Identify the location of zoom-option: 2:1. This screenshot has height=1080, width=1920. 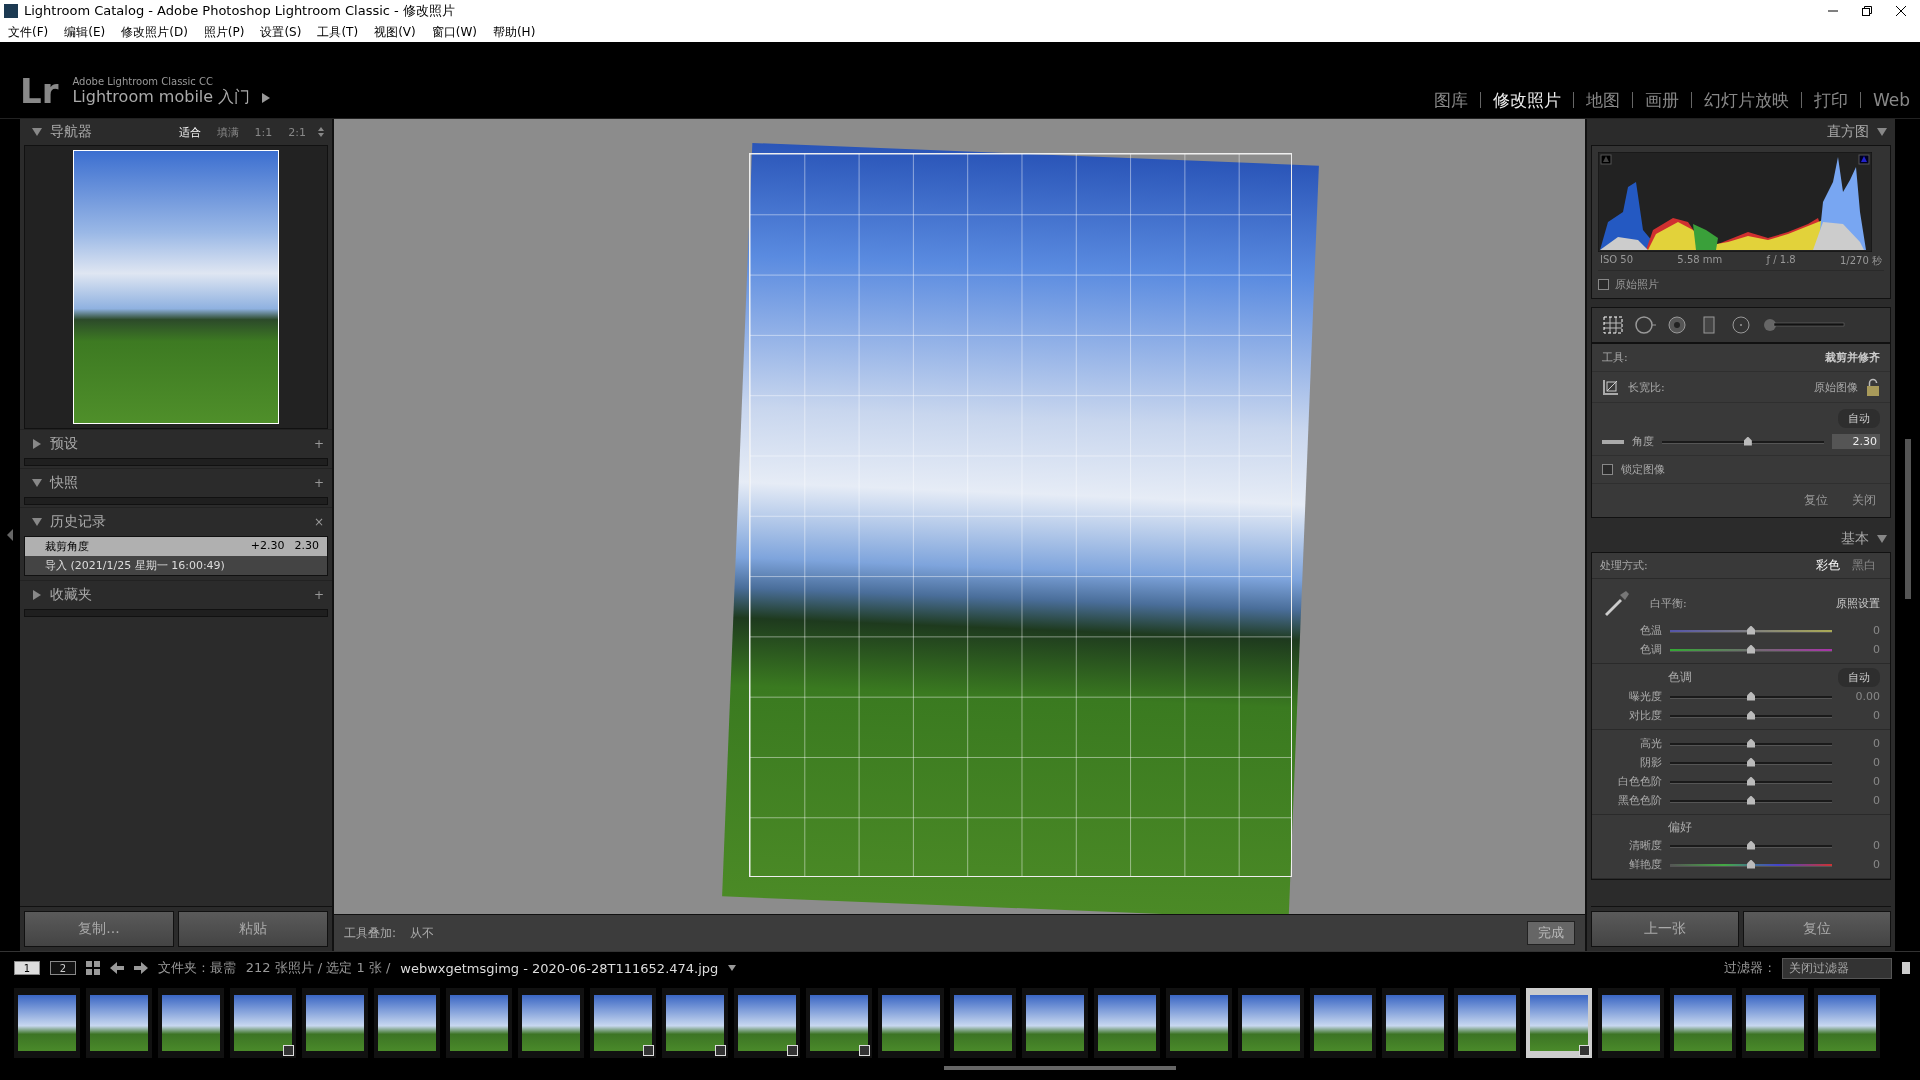
(297, 132).